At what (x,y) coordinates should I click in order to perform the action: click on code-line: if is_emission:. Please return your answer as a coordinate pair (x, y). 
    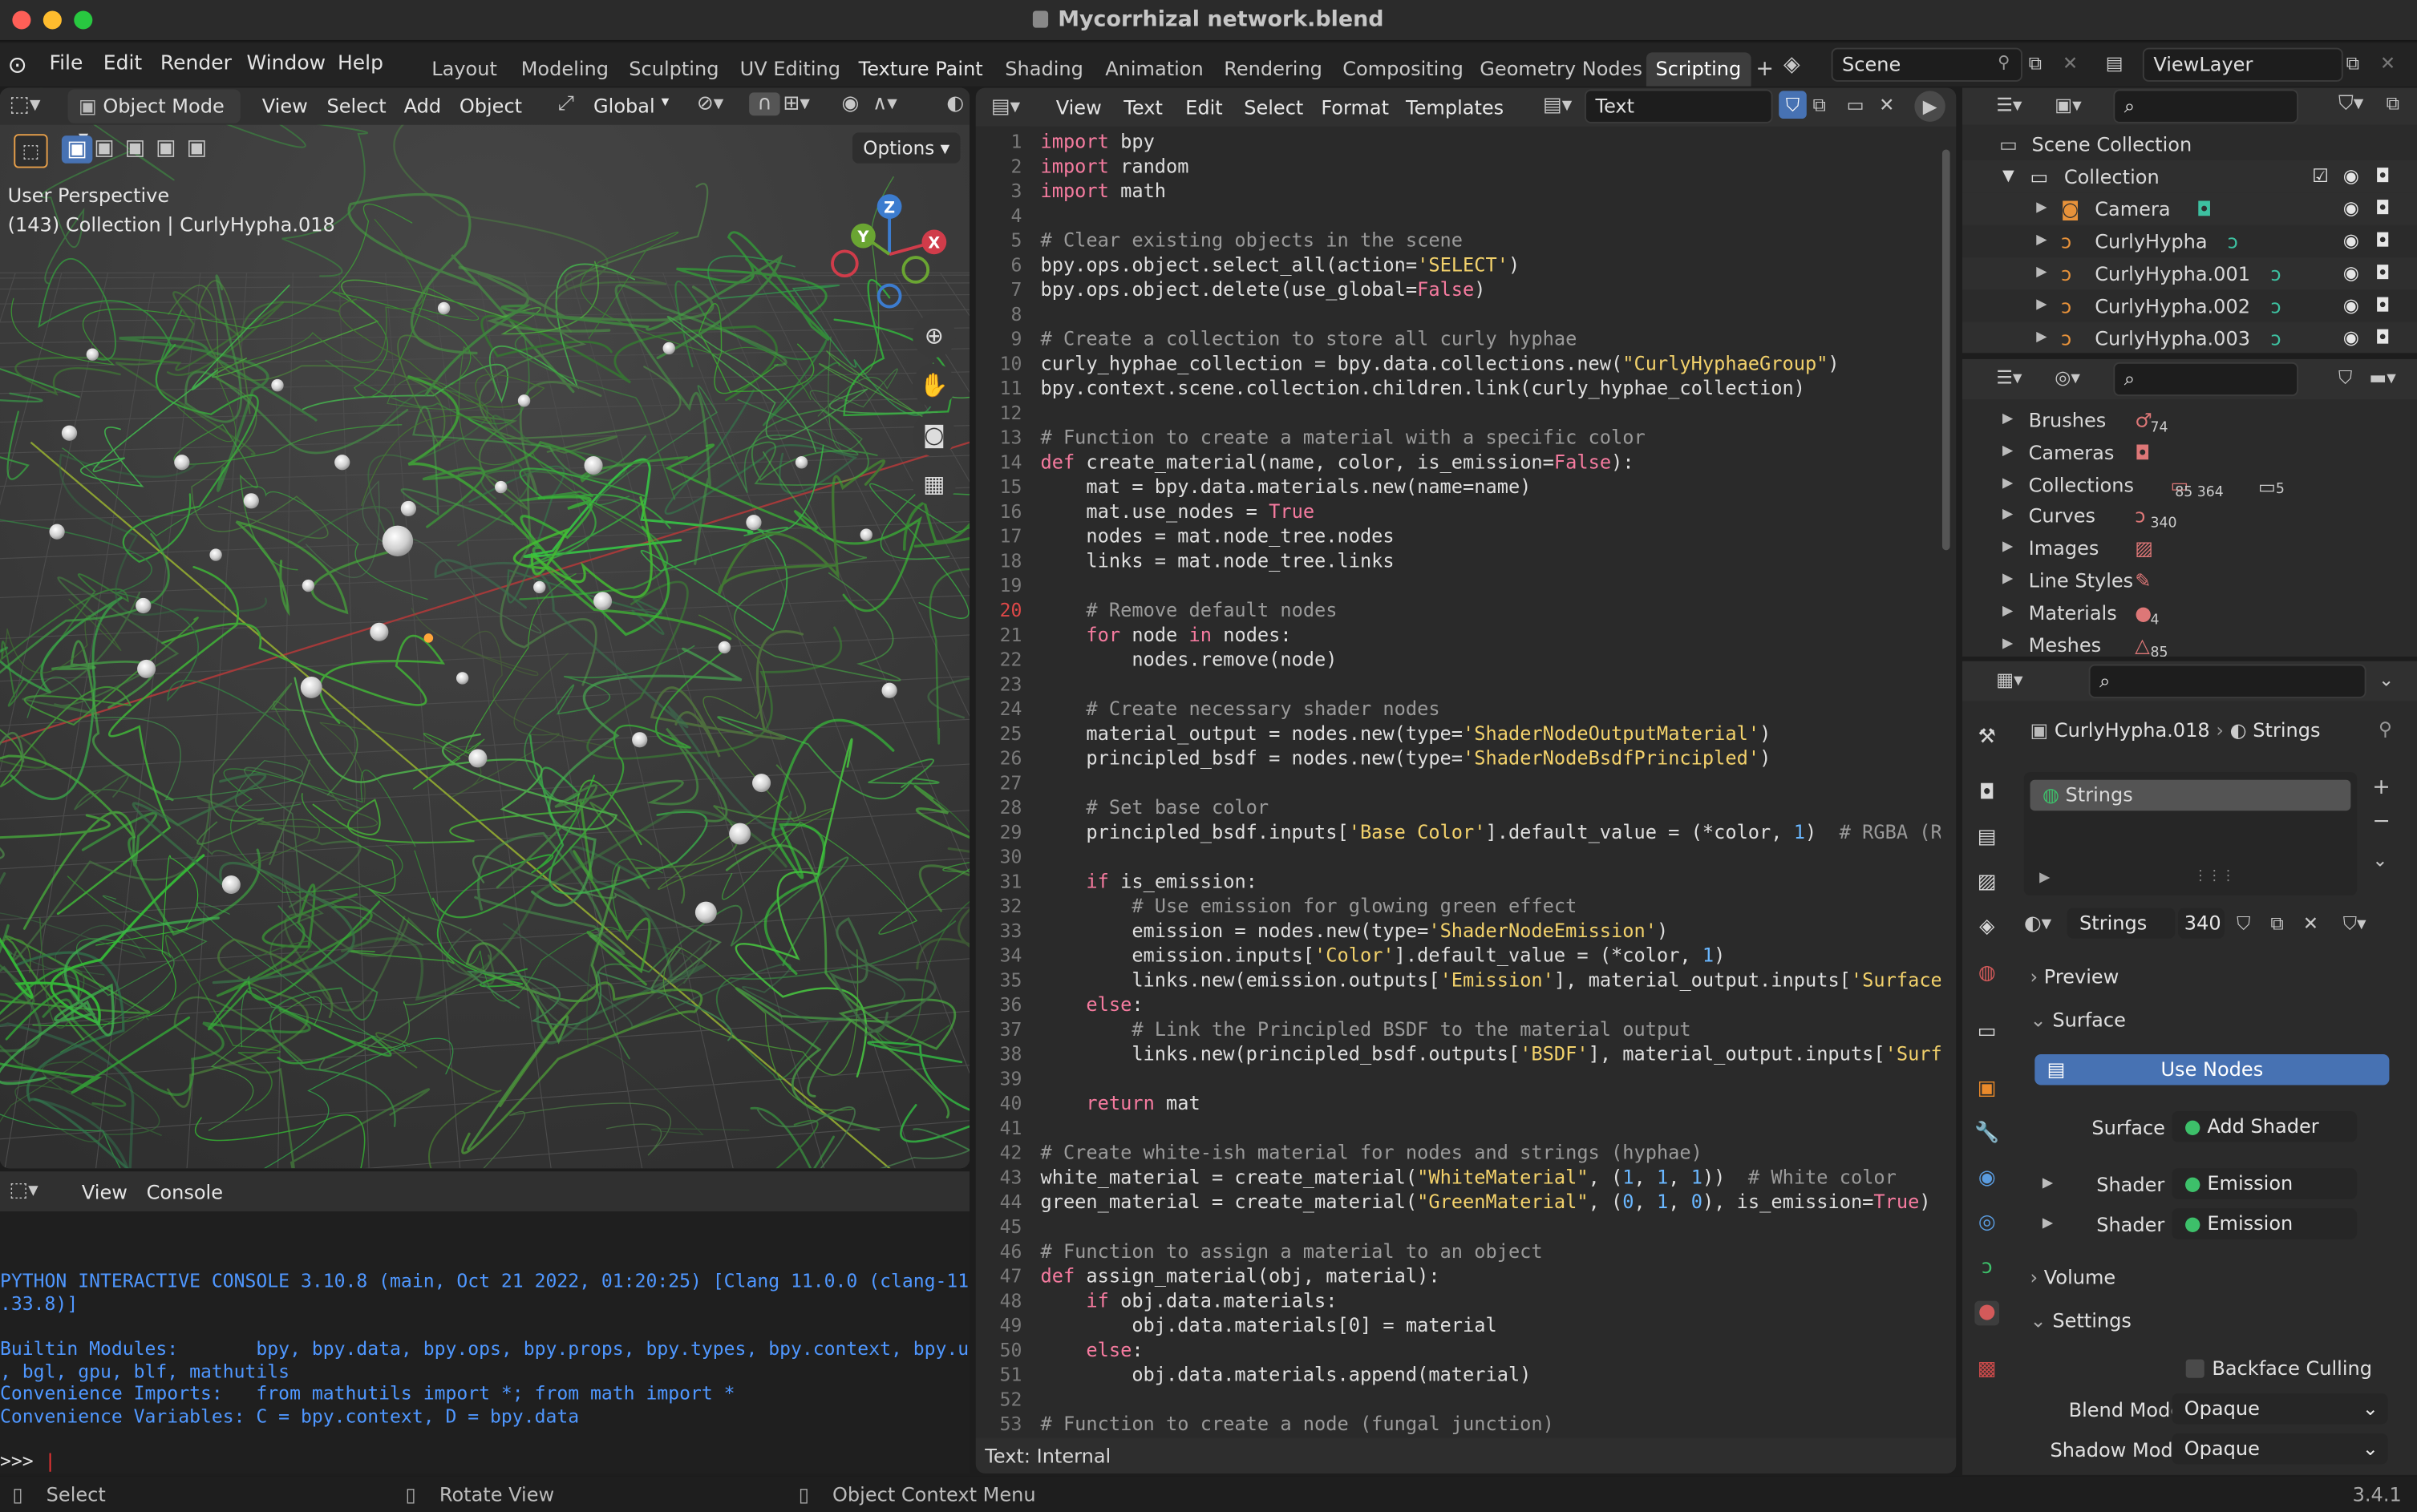
    Looking at the image, I should click on (1148, 881).